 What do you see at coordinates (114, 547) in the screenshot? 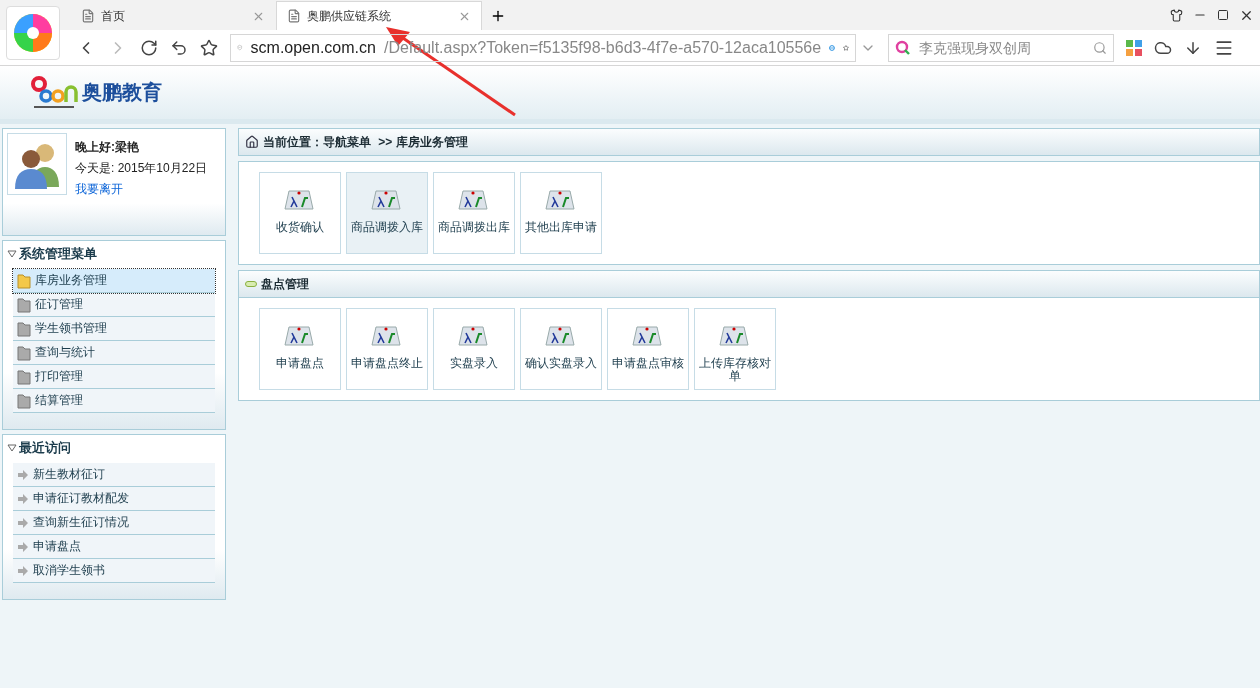
I see `recent-item: 申请盘点` at bounding box center [114, 547].